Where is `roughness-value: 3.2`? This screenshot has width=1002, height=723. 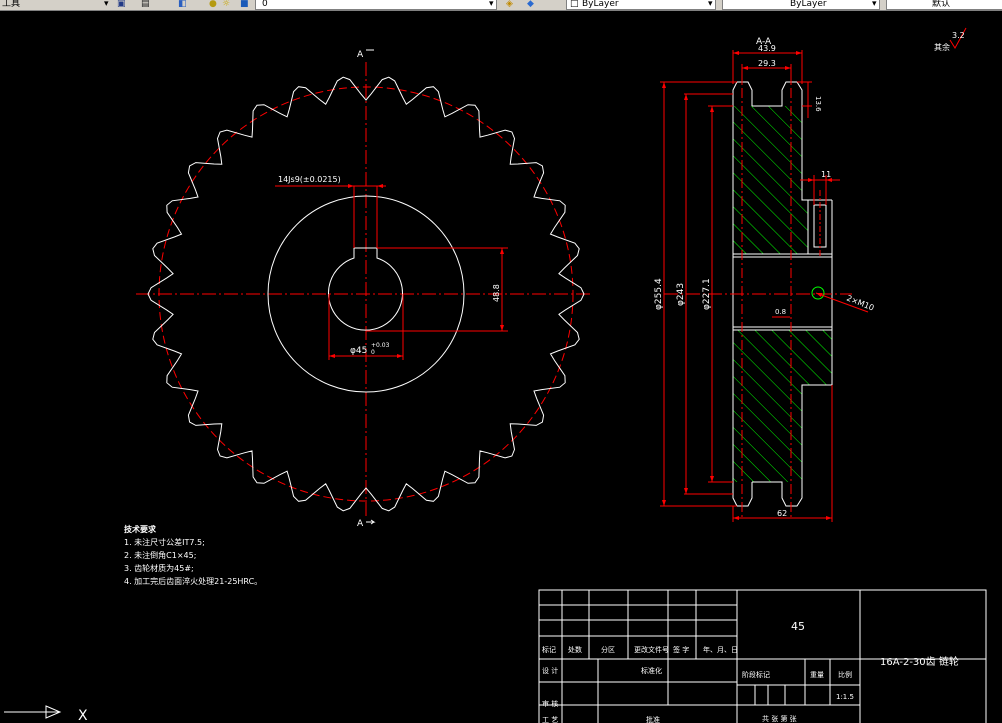 roughness-value: 3.2 is located at coordinates (958, 35).